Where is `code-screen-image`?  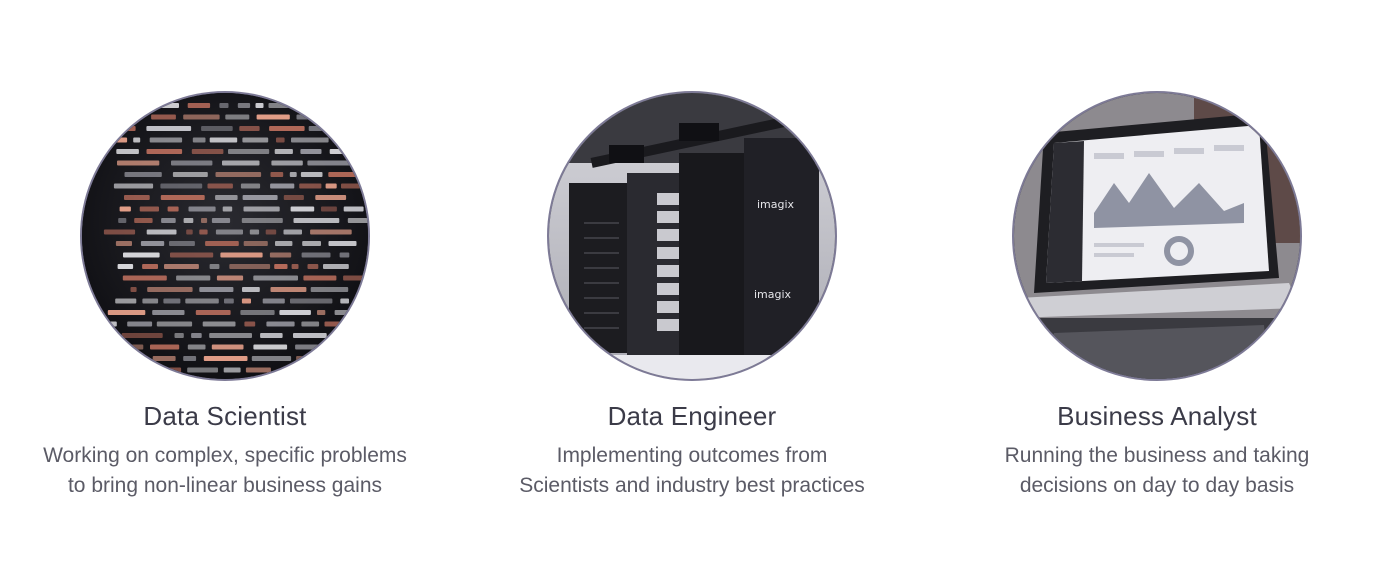
code-screen-image is located at coordinates (225, 236).